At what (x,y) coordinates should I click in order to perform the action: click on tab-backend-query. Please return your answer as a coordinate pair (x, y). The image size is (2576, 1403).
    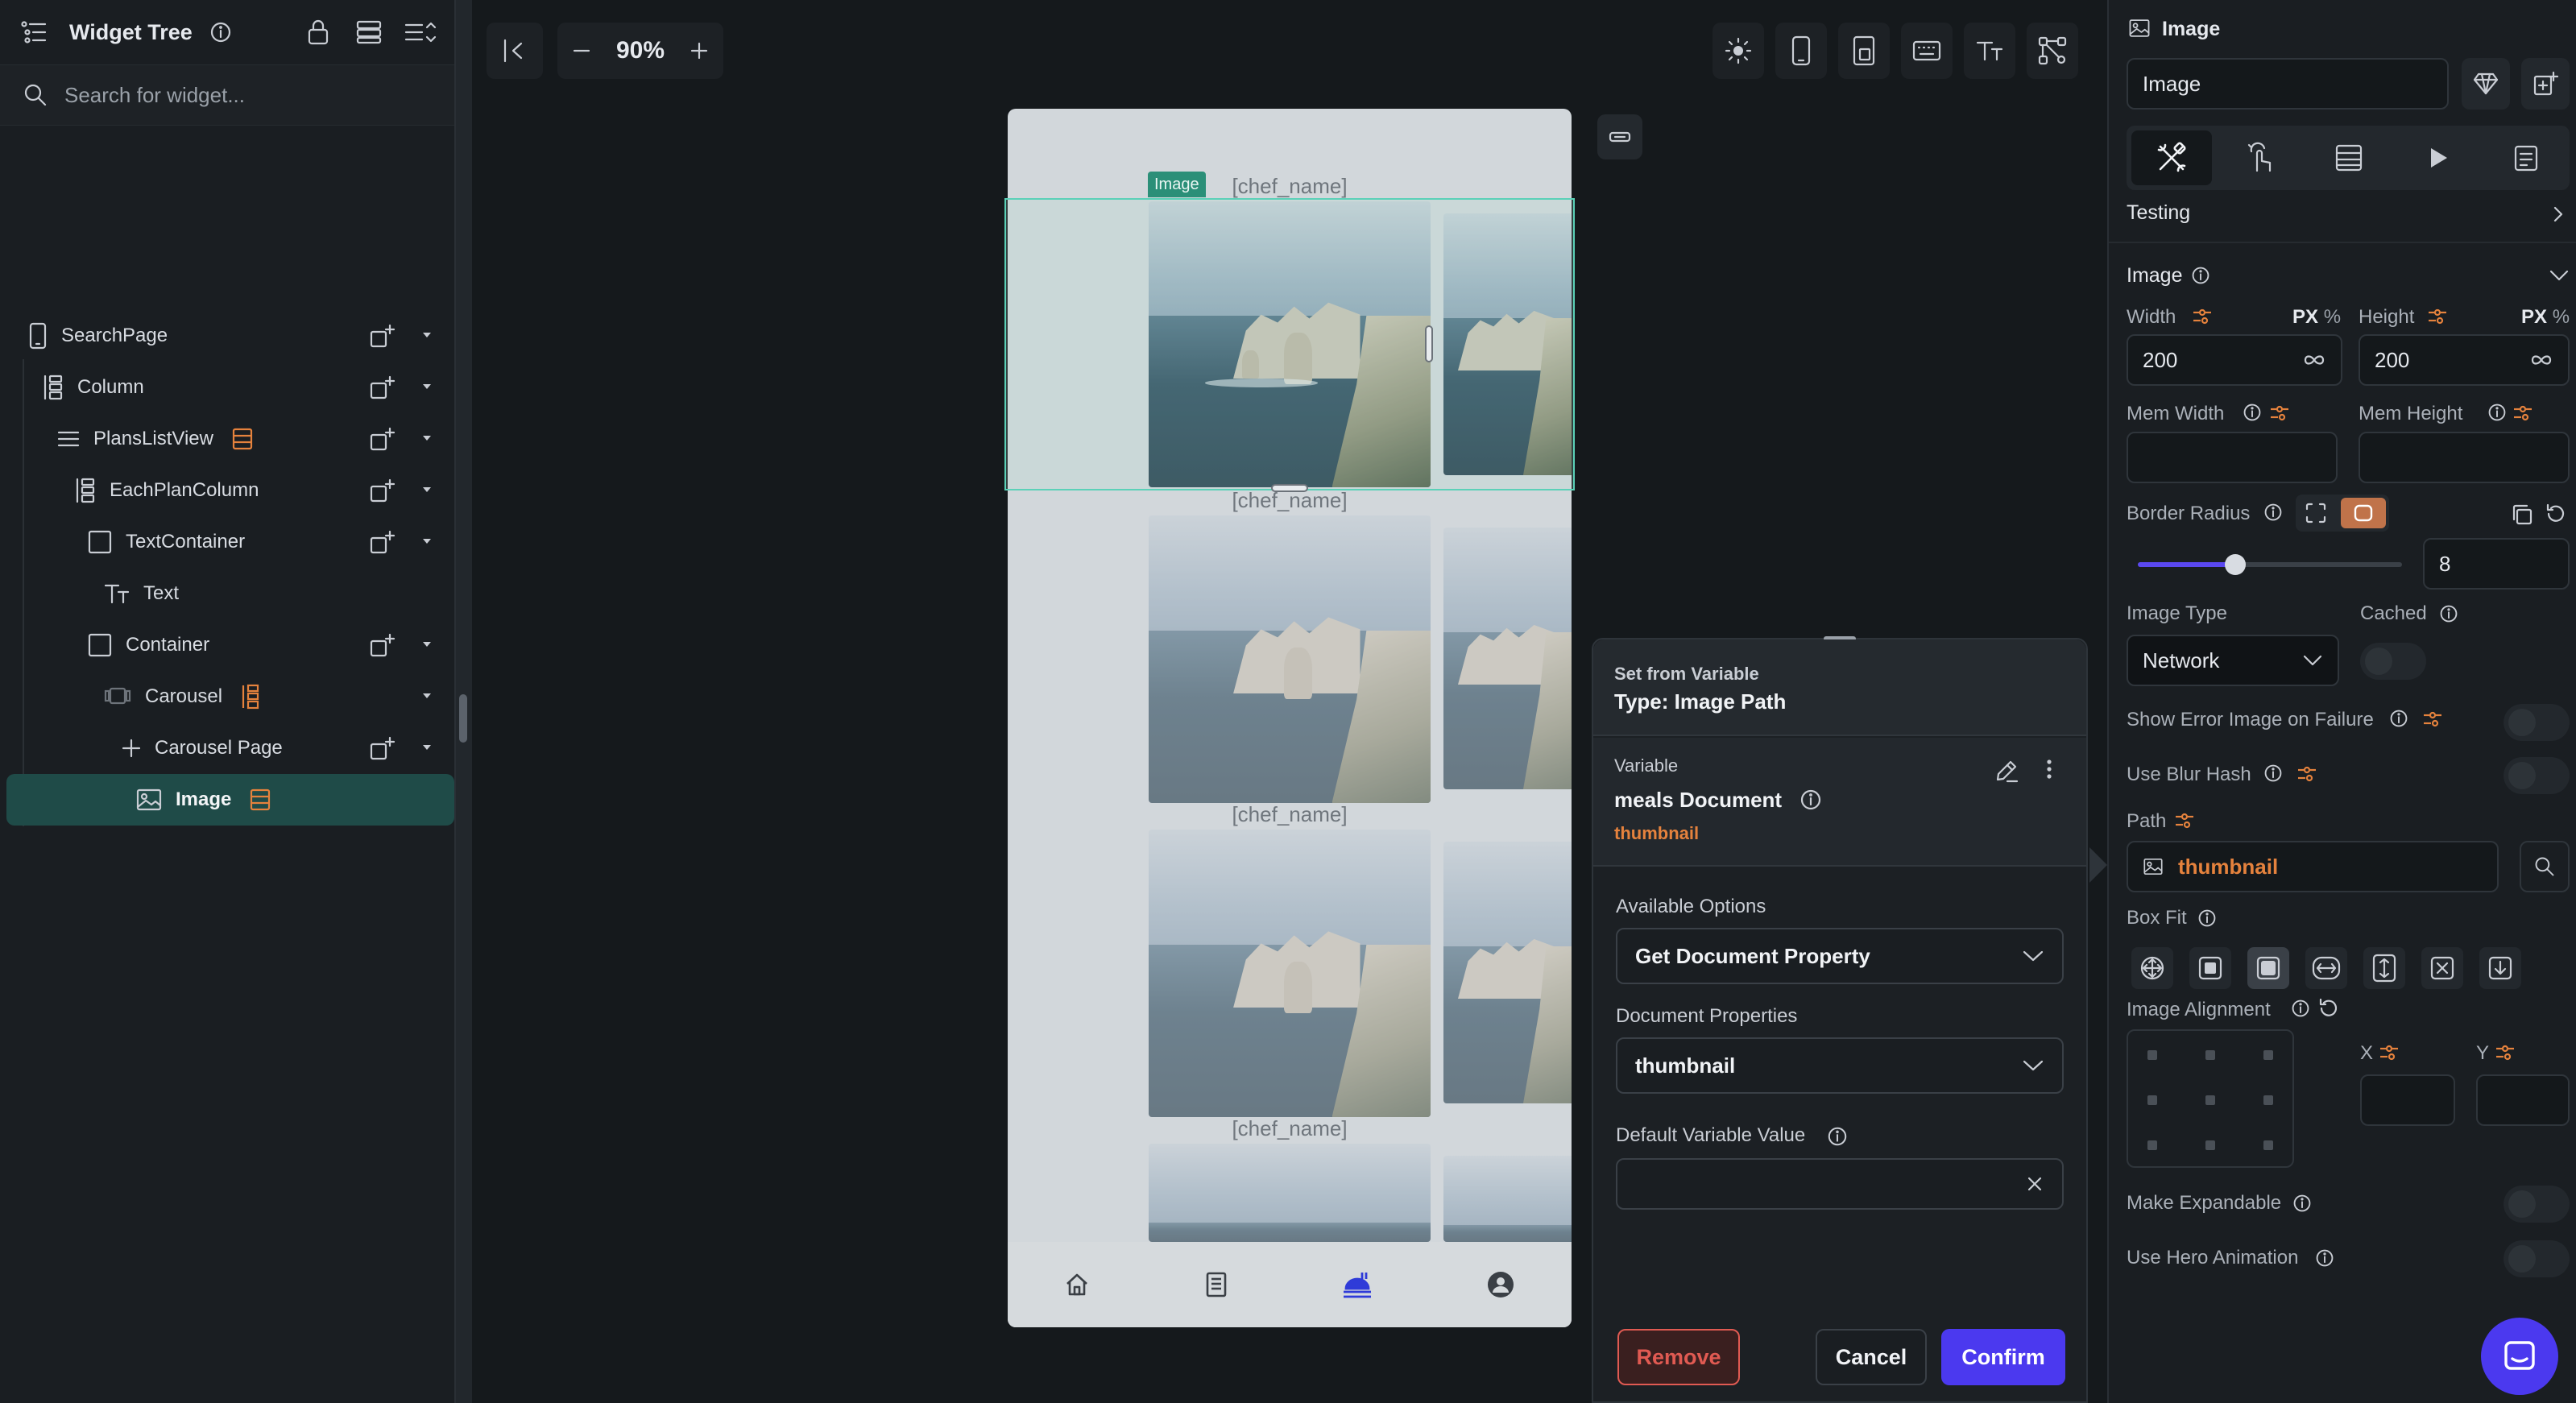
    Looking at the image, I should click on (2349, 157).